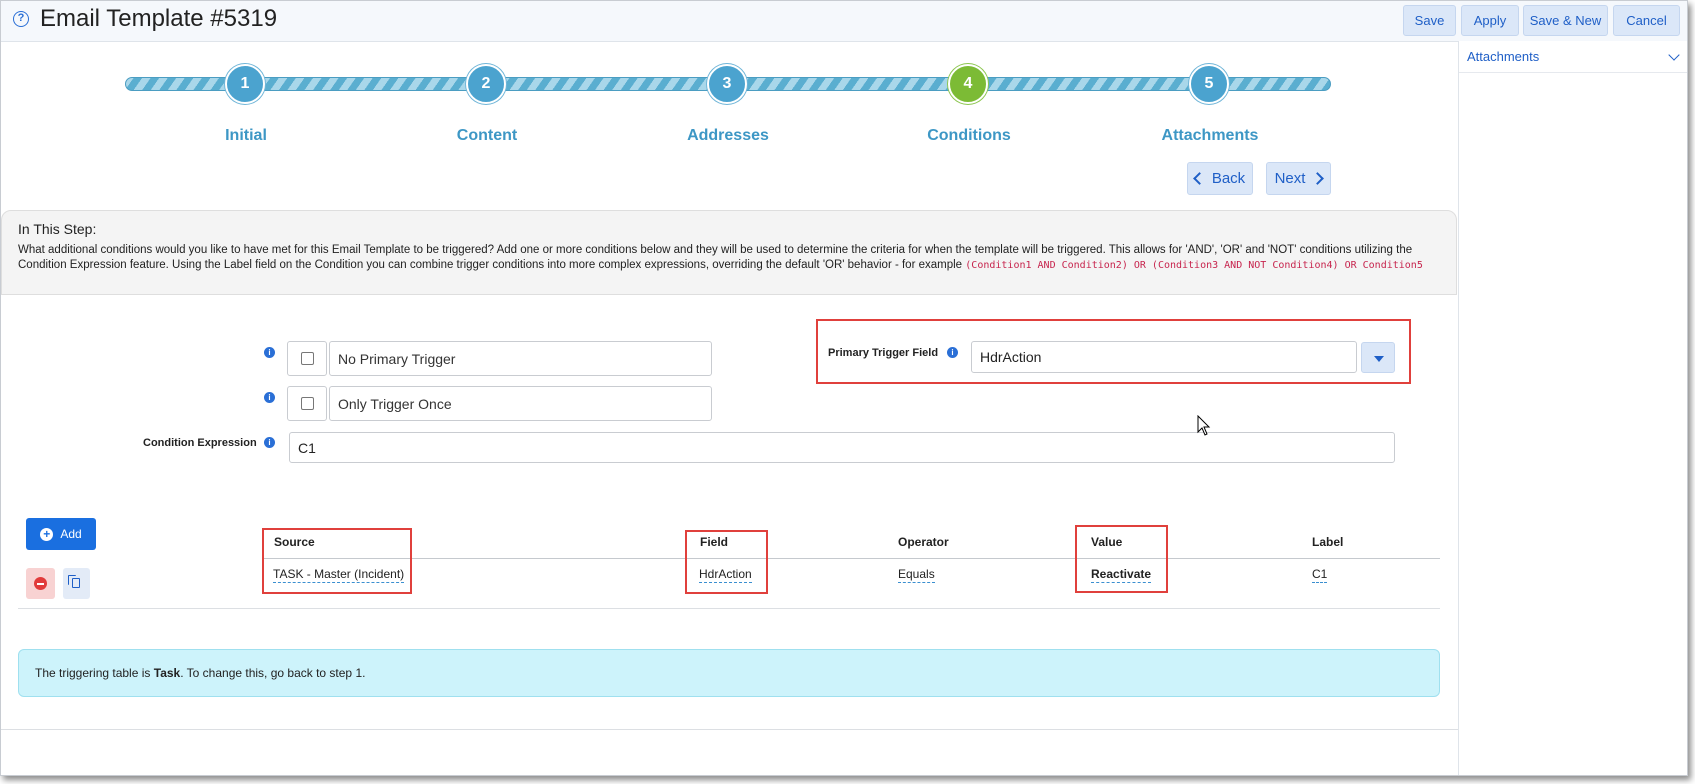  I want to click on chevron-left-icon, so click(1199, 178).